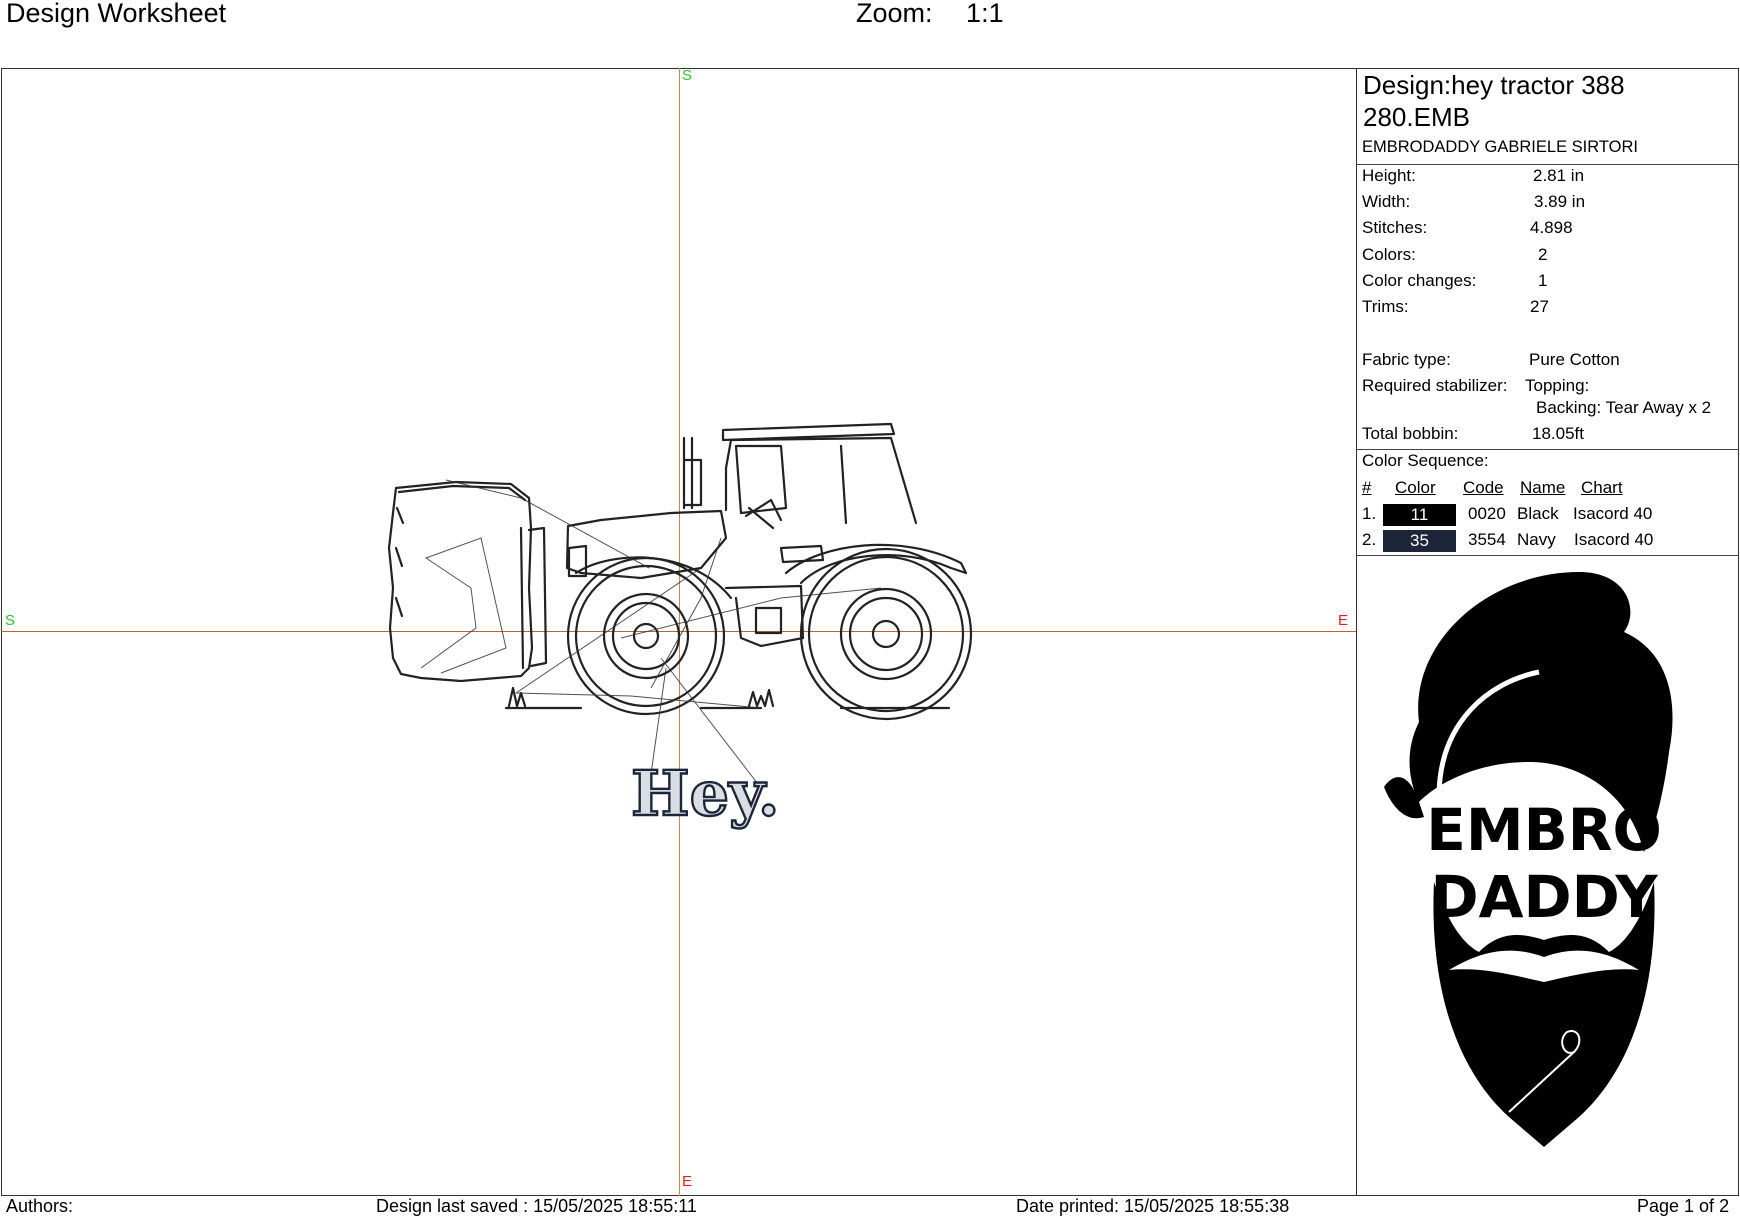  I want to click on color-name: Black, so click(1538, 513).